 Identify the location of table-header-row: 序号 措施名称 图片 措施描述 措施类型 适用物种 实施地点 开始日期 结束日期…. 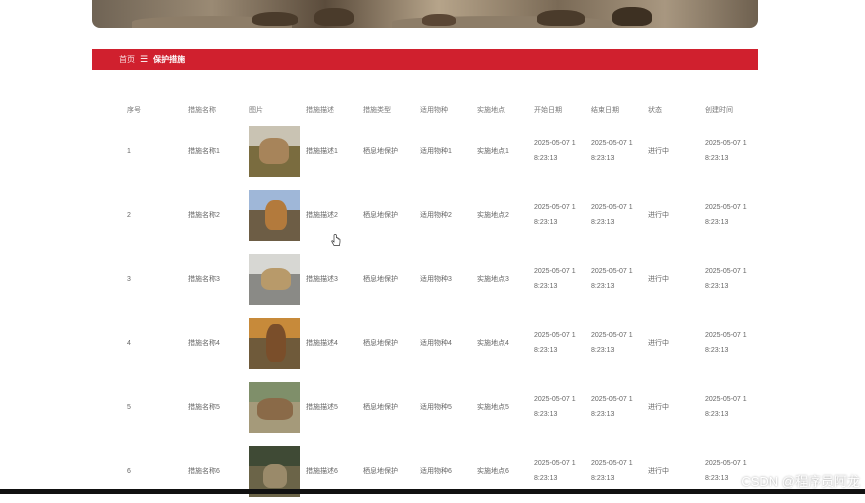
(443, 110).